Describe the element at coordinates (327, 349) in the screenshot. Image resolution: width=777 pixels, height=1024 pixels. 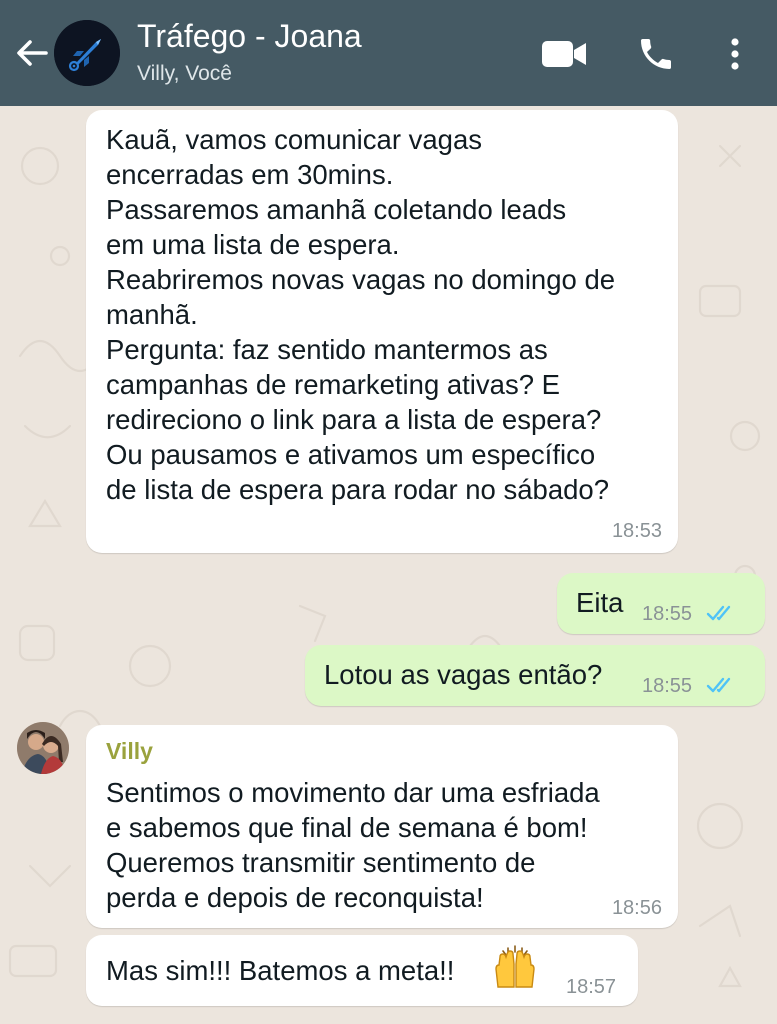
I see `message-text-line: Pergunta: faz sentido mantermos as` at that location.